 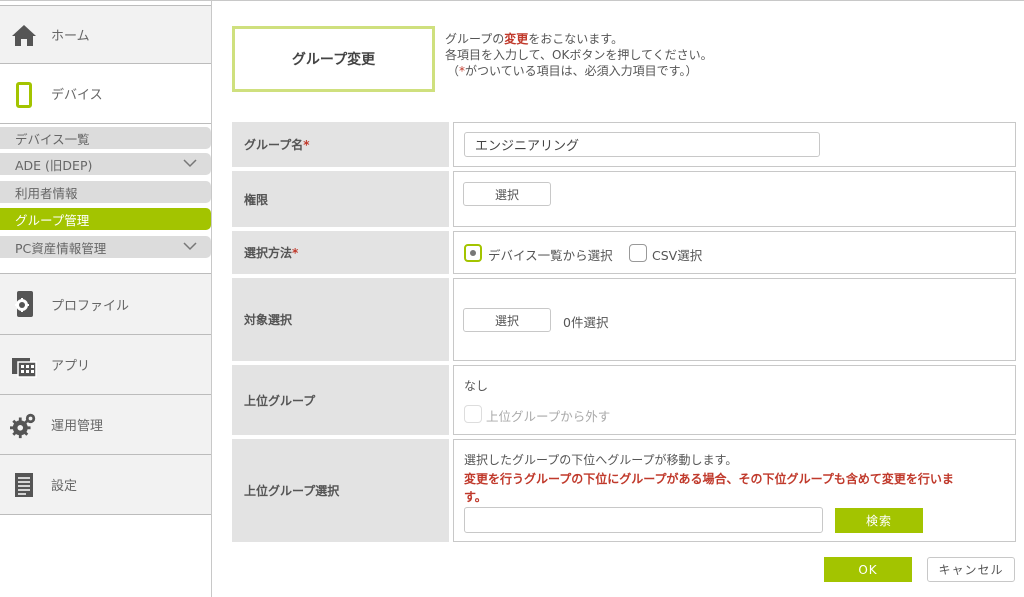 I want to click on sidebar-item-label: グループ管理, so click(x=52, y=220).